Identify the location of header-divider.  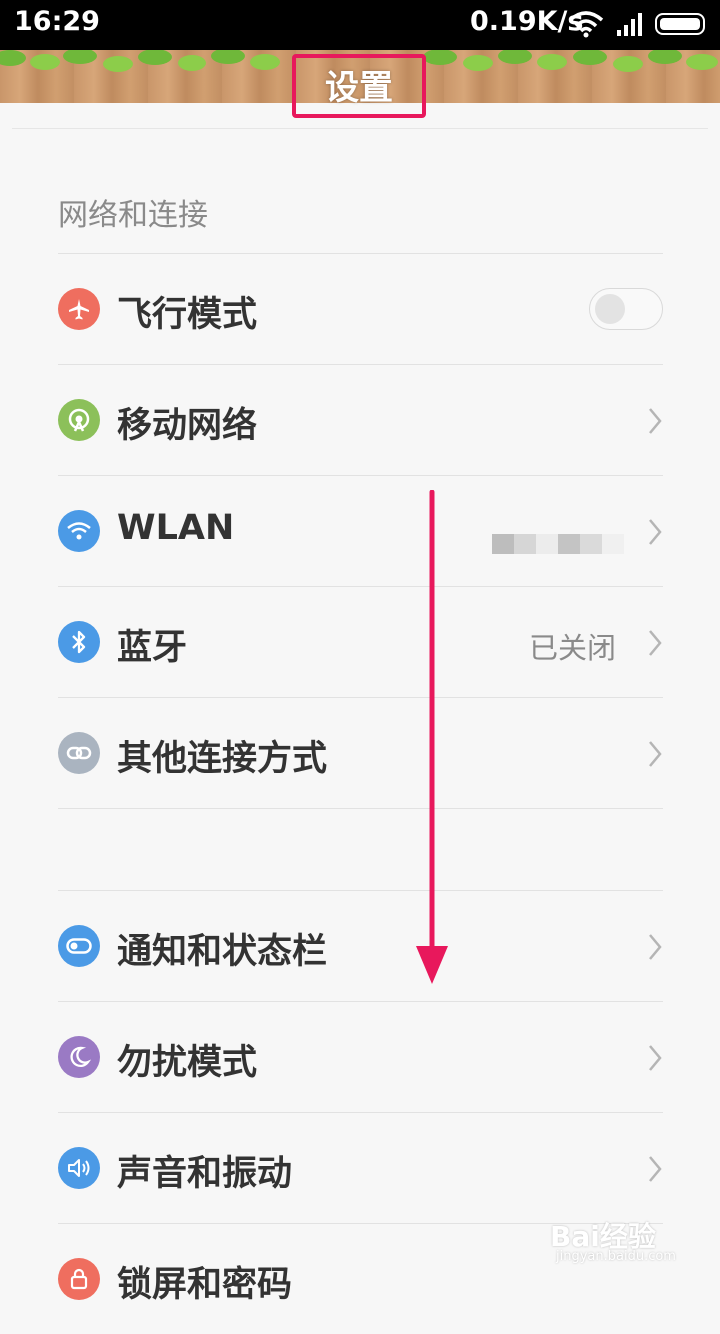
(360, 128).